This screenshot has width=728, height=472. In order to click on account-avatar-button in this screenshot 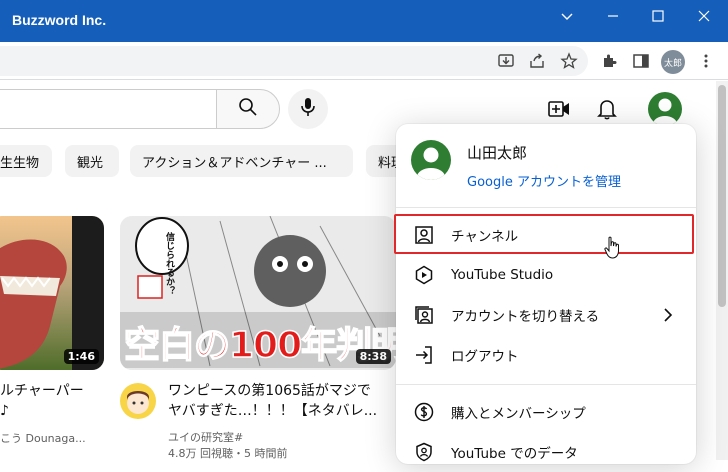, I will do `click(665, 109)`.